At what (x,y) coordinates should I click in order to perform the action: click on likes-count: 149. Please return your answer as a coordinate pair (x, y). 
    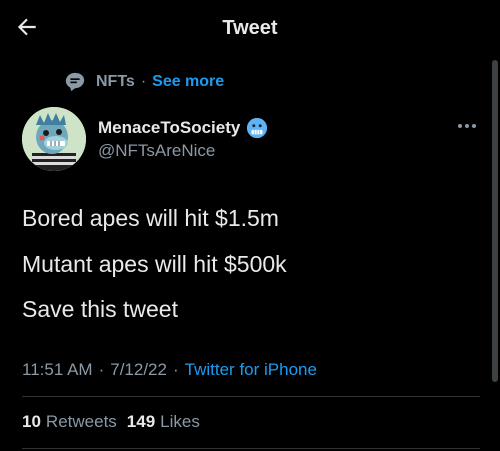
    Looking at the image, I should click on (141, 421).